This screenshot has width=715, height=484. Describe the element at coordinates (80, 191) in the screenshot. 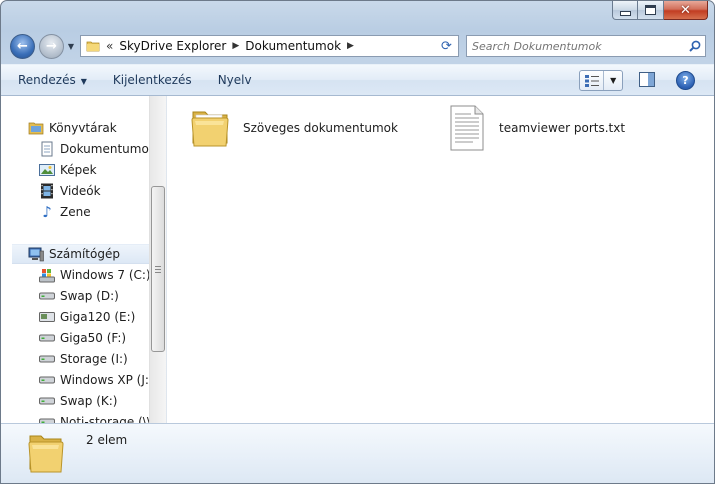

I see `sidebar-item-label: Videók` at that location.